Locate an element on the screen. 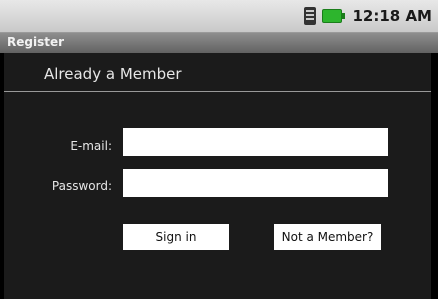 The width and height of the screenshot is (438, 299). password-label: Password: is located at coordinates (81, 186).